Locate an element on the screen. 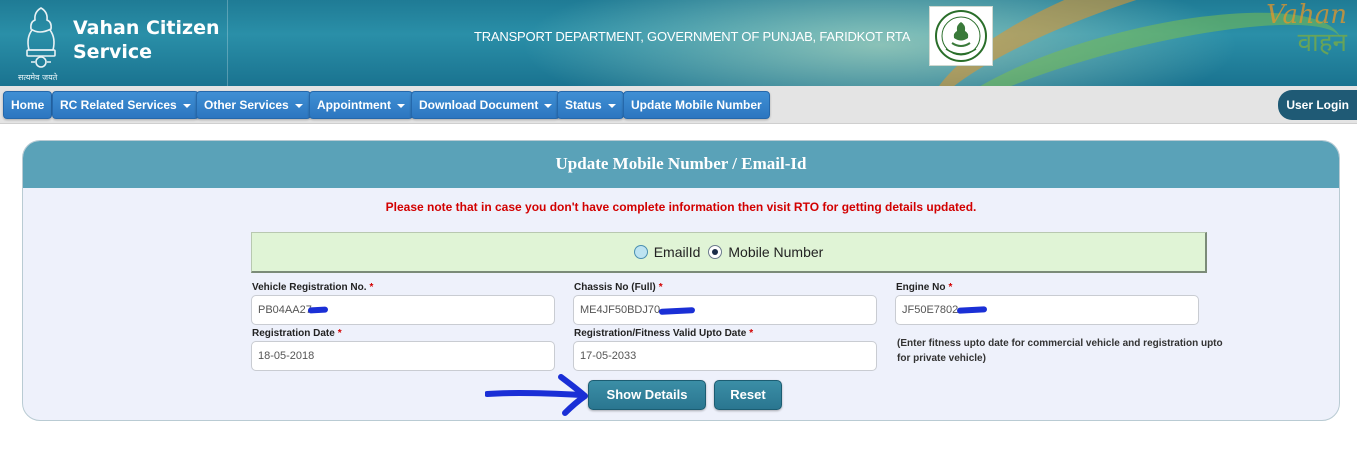 This screenshot has width=1357, height=463. nav-home-label: Home is located at coordinates (28, 105).